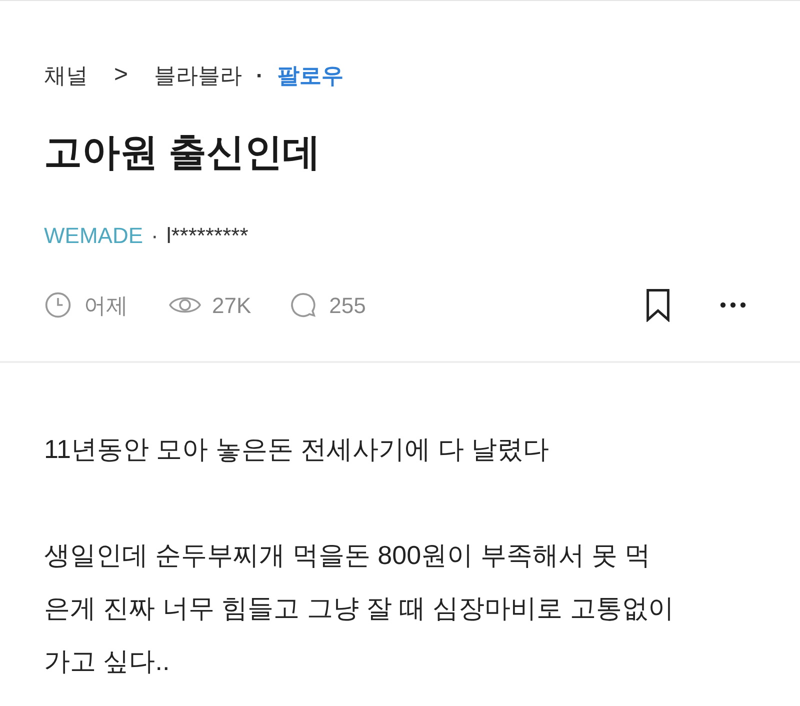 This screenshot has width=800, height=706. What do you see at coordinates (207, 236) in the screenshot?
I see `author-name: l*********` at bounding box center [207, 236].